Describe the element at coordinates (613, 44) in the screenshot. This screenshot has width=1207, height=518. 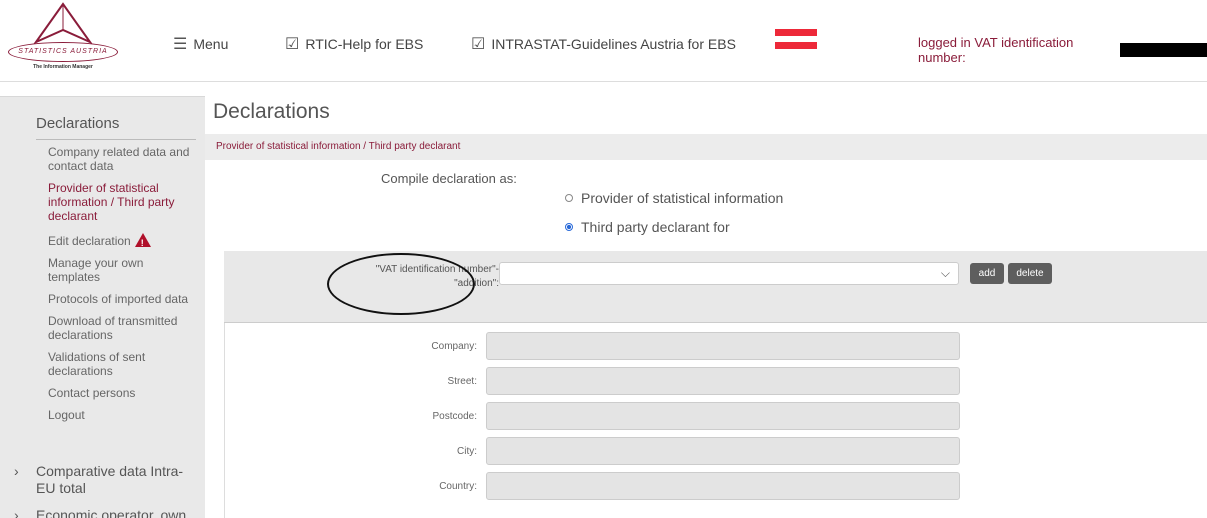
I see `intrastat-guidelines-label: INTRASTAT-Guidelines Austria for EBS` at that location.